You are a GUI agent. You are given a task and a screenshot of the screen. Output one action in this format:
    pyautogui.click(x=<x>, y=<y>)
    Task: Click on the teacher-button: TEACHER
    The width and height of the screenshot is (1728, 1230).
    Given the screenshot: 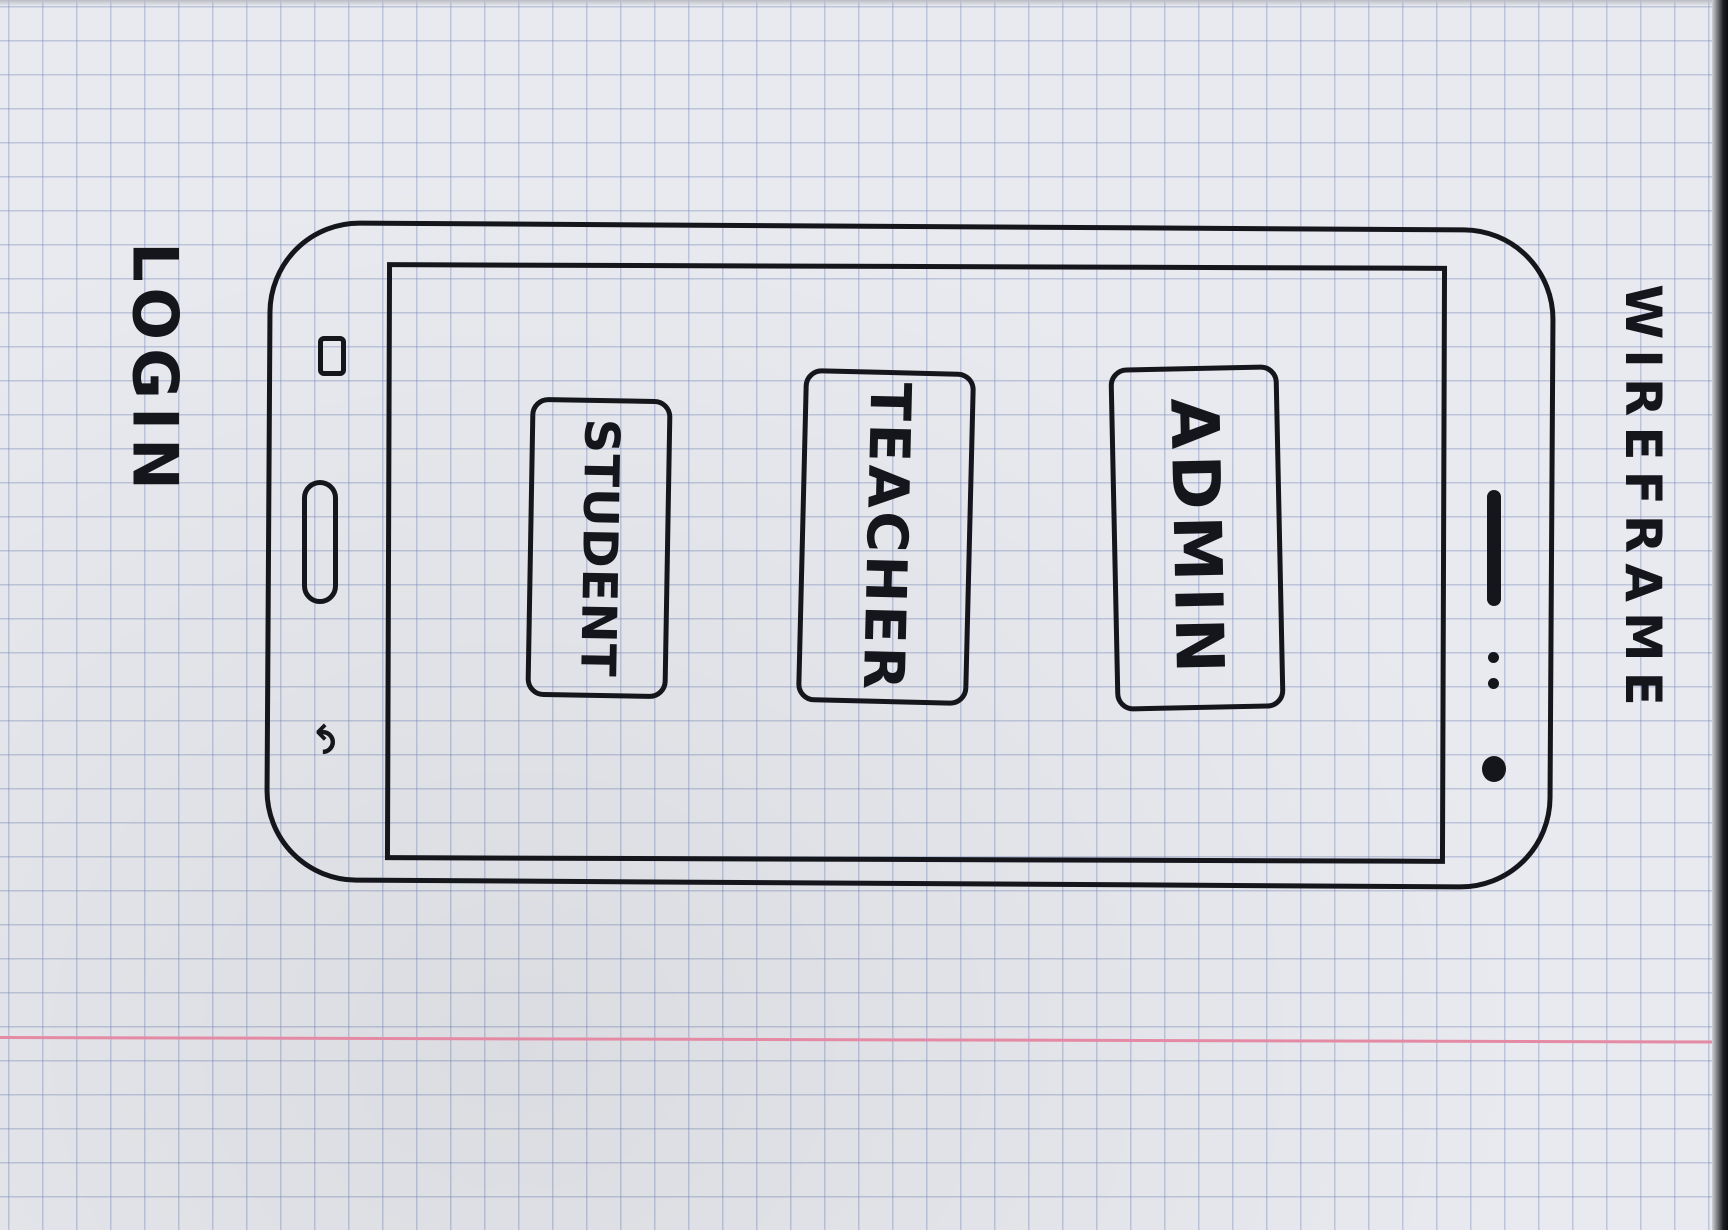 What is the action you would take?
    pyautogui.click(x=886, y=537)
    